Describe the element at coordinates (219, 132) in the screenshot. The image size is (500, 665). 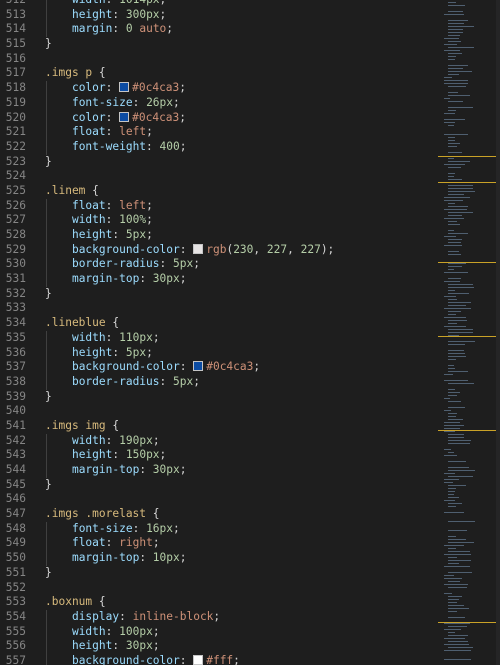
I see `code-line: 521 float: left;` at that location.